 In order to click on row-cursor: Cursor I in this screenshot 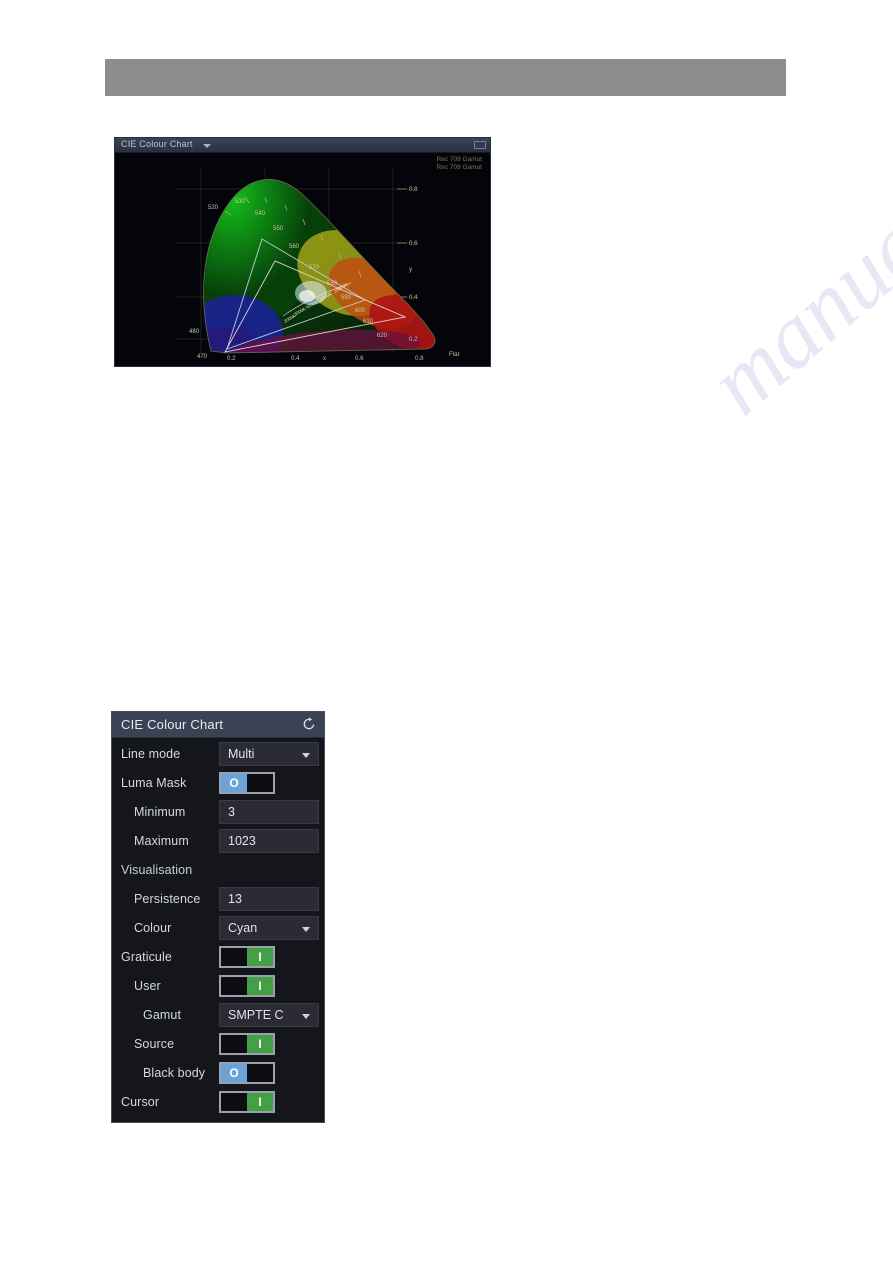, I will do `click(218, 1102)`.